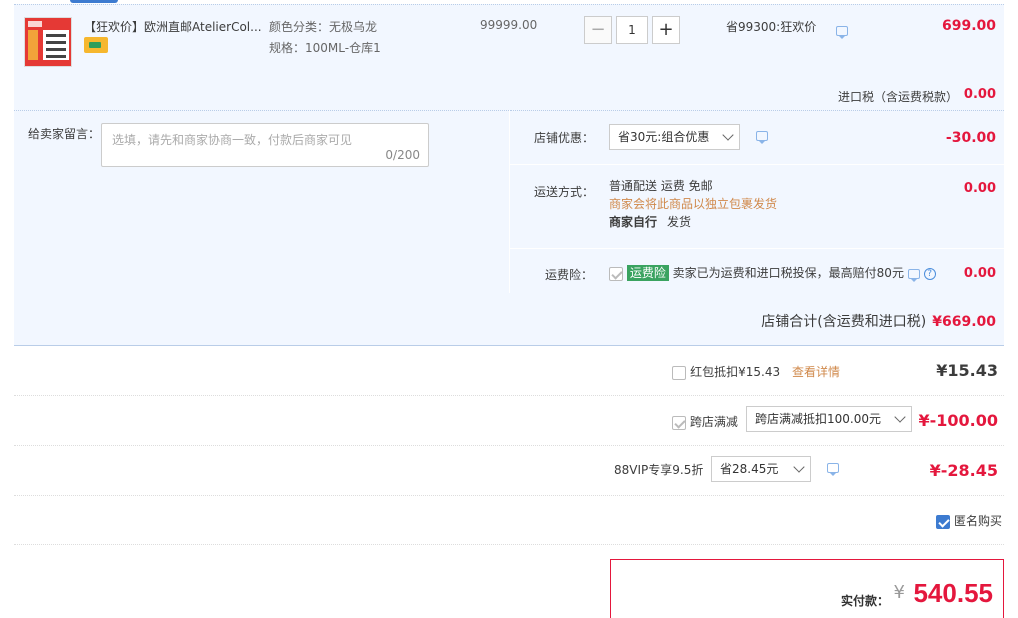 Image resolution: width=1018 pixels, height=618 pixels. I want to click on cross-store-option: 跨店满减, so click(705, 421).